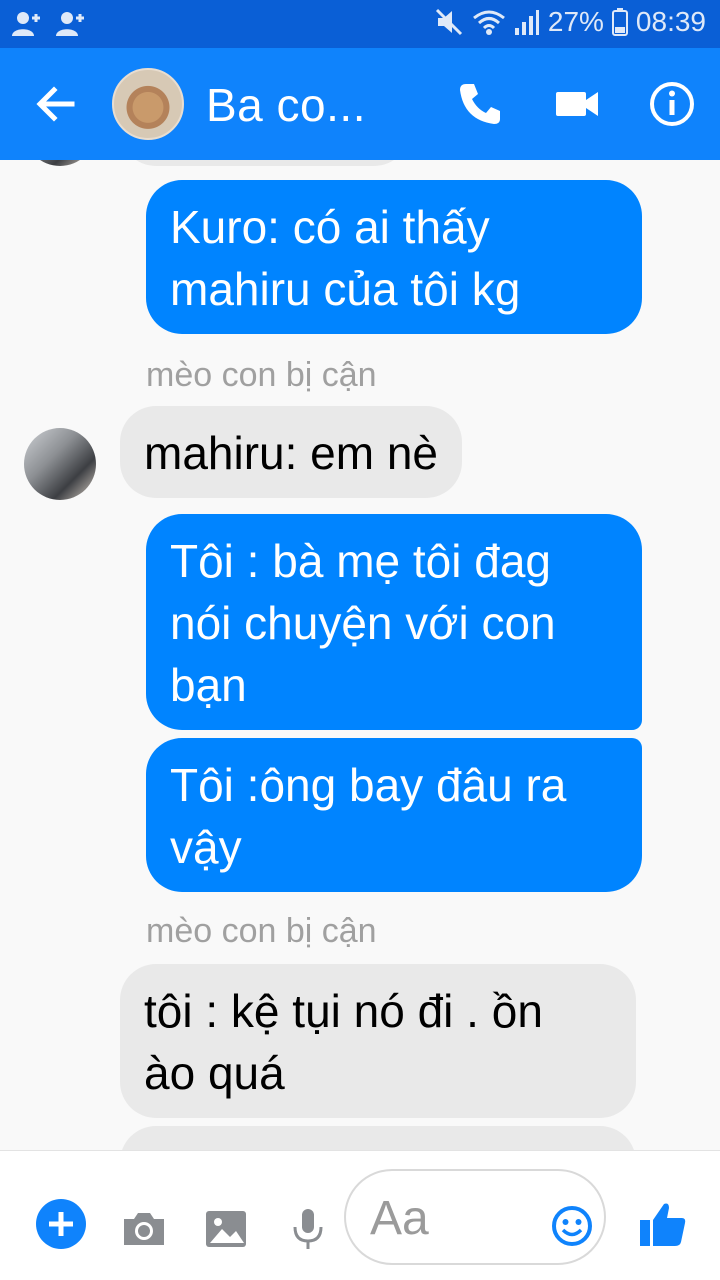 Image resolution: width=720 pixels, height=1280 pixels. What do you see at coordinates (148, 104) in the screenshot?
I see `group-avatar` at bounding box center [148, 104].